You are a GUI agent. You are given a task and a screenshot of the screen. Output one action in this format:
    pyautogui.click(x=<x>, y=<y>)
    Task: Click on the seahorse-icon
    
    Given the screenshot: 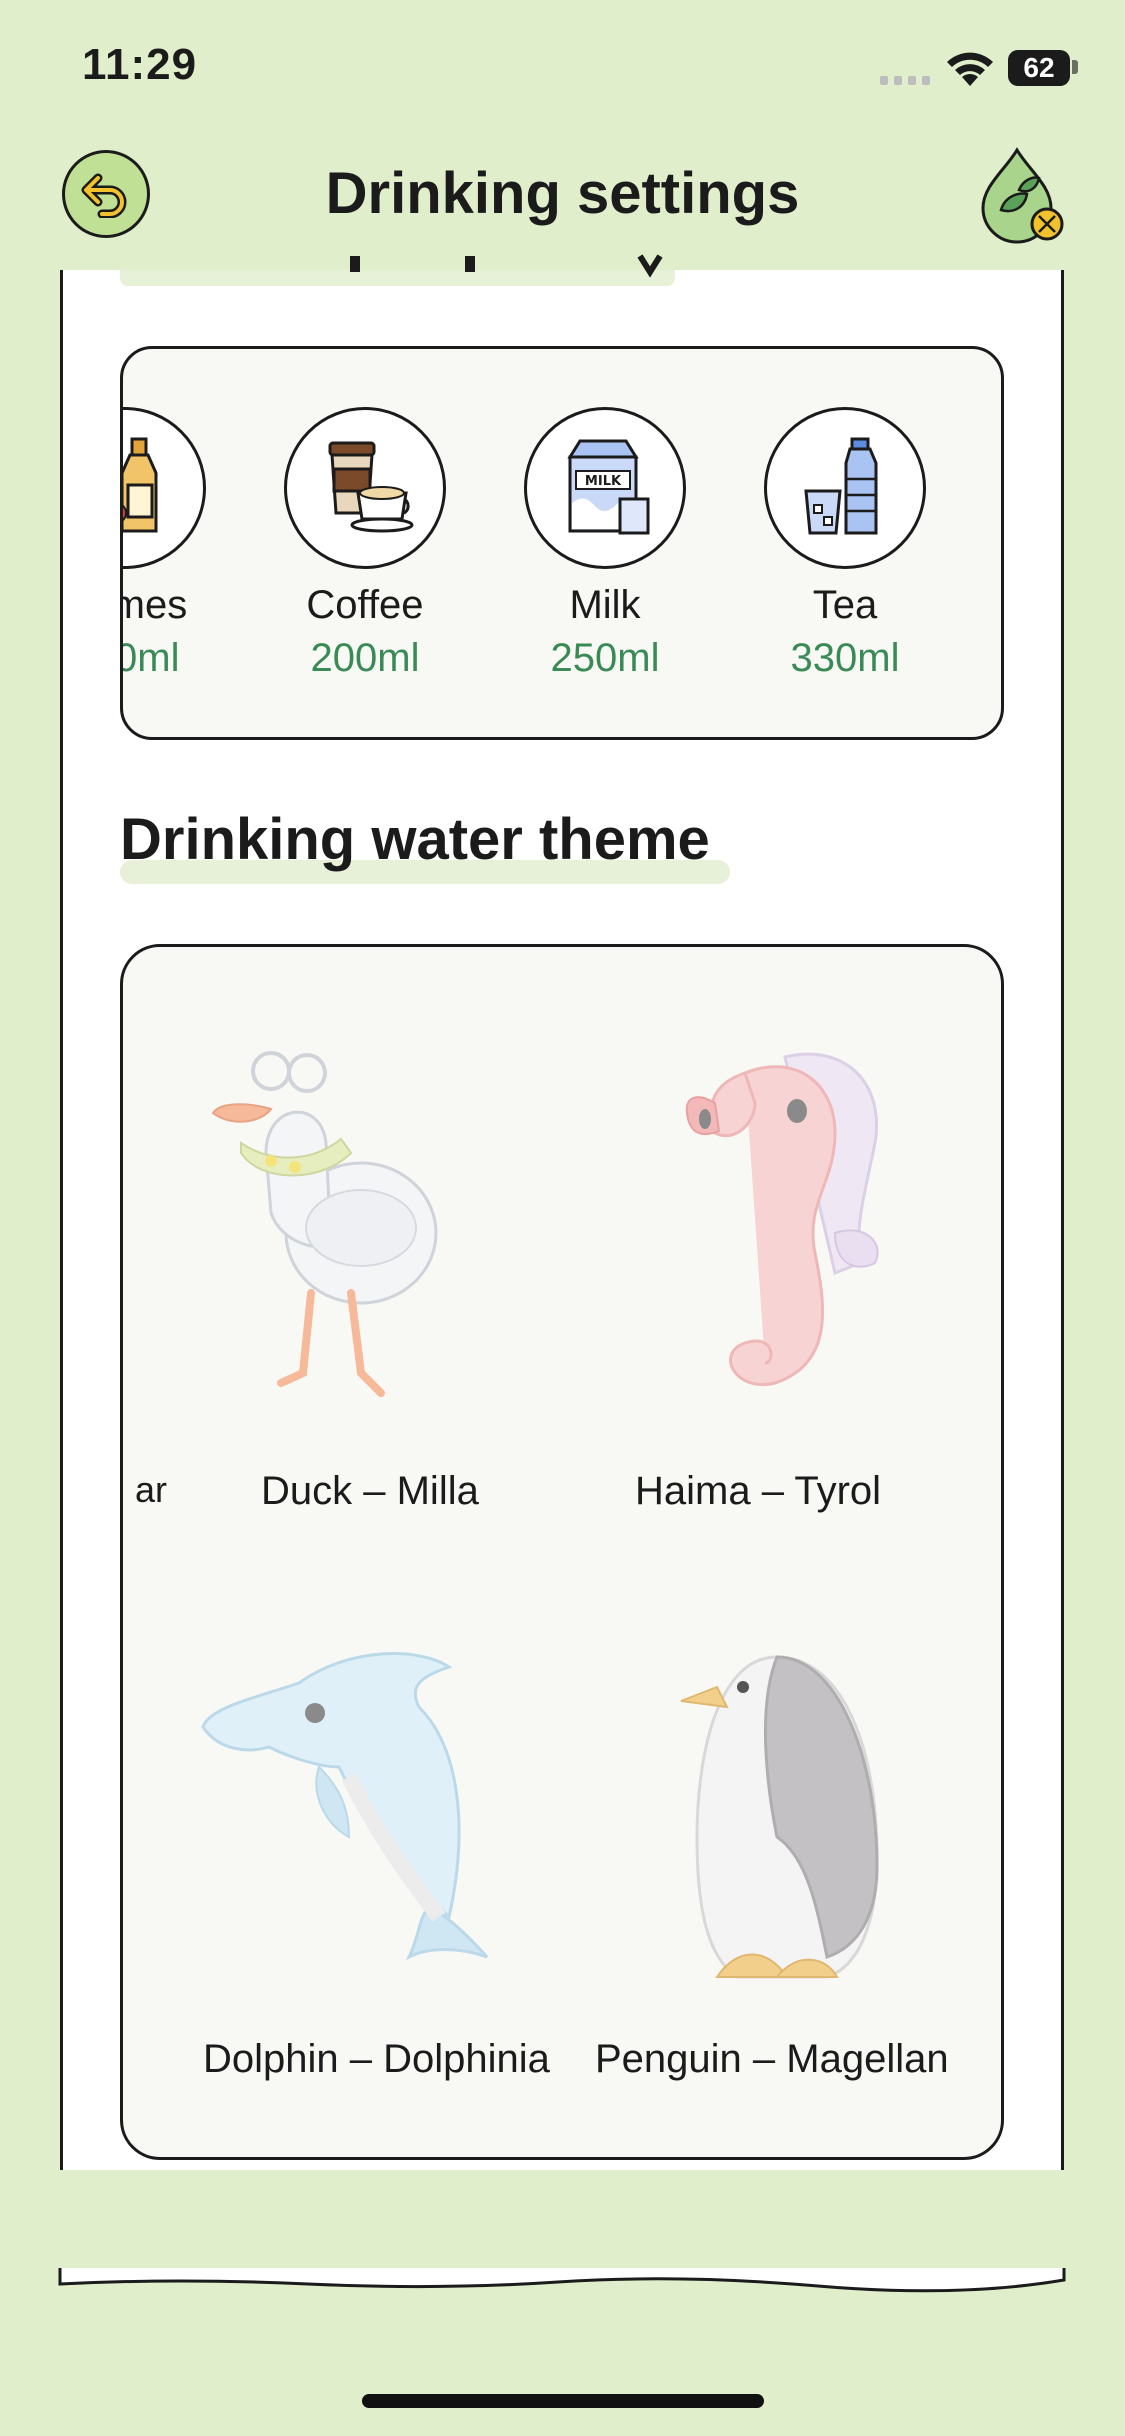 What is the action you would take?
    pyautogui.click(x=800, y=1233)
    